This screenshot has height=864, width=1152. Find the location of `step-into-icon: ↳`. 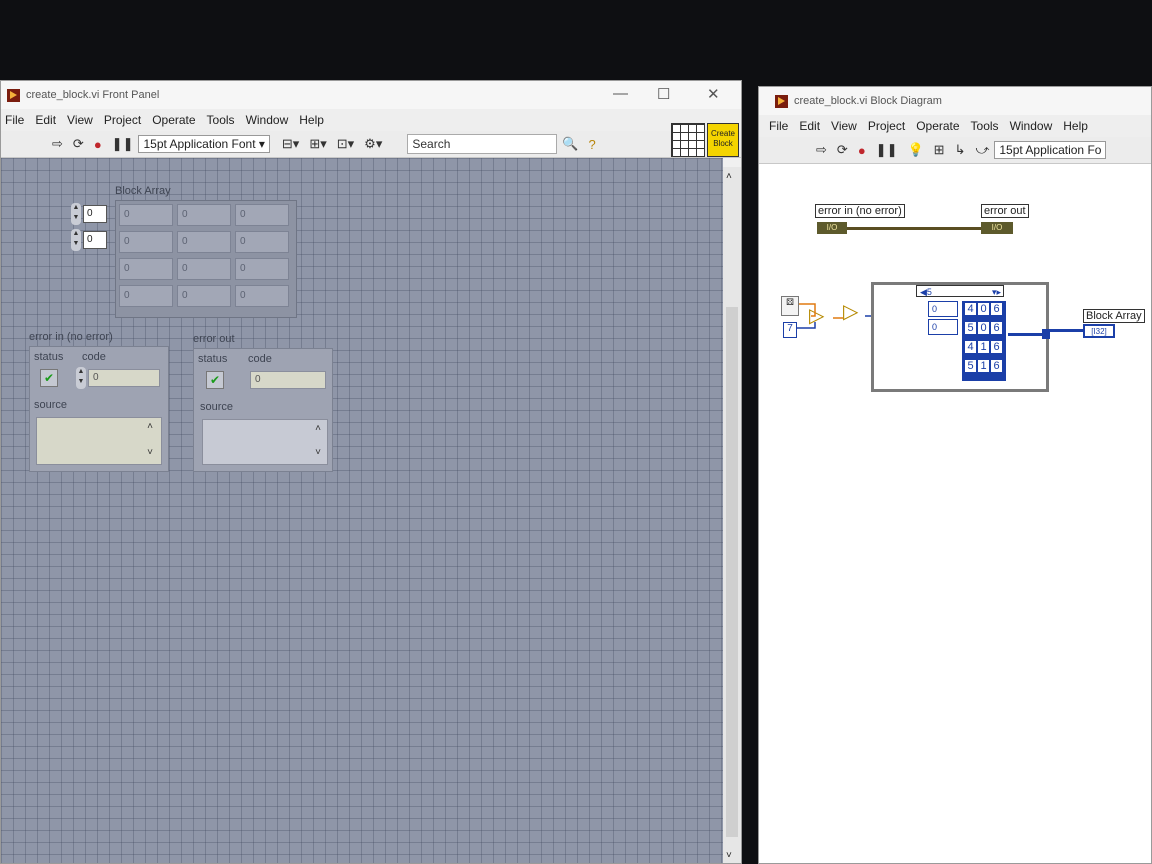

step-into-icon: ↳ is located at coordinates (960, 150).